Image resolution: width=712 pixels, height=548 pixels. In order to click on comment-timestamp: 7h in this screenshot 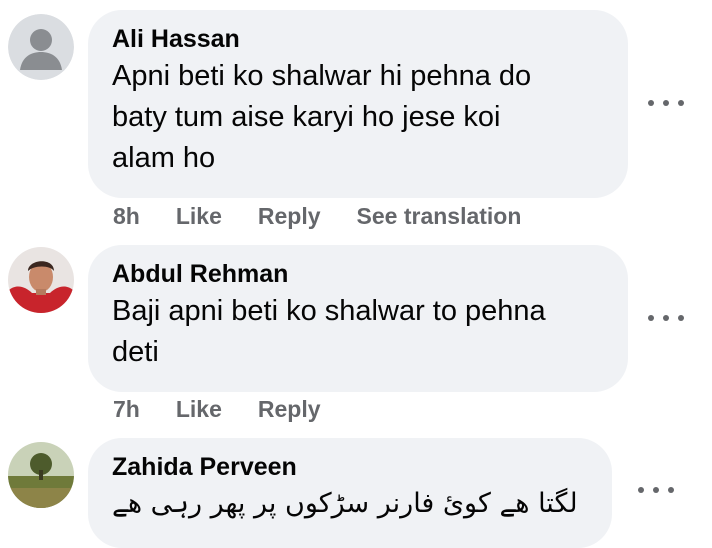, I will do `click(126, 409)`.